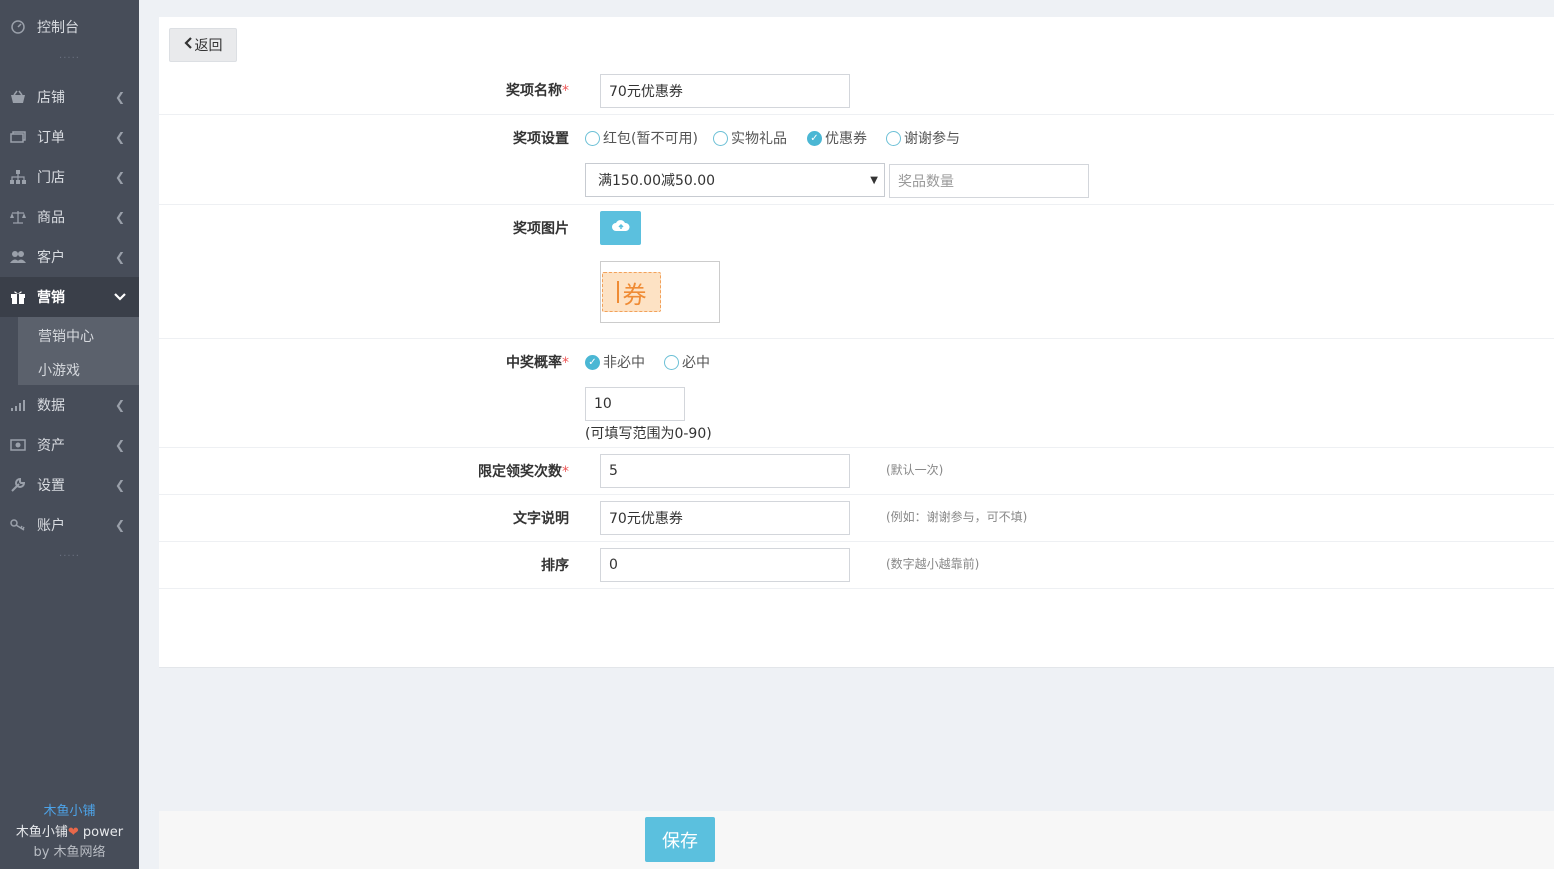 This screenshot has height=869, width=1554. I want to click on money-icon, so click(18, 445).